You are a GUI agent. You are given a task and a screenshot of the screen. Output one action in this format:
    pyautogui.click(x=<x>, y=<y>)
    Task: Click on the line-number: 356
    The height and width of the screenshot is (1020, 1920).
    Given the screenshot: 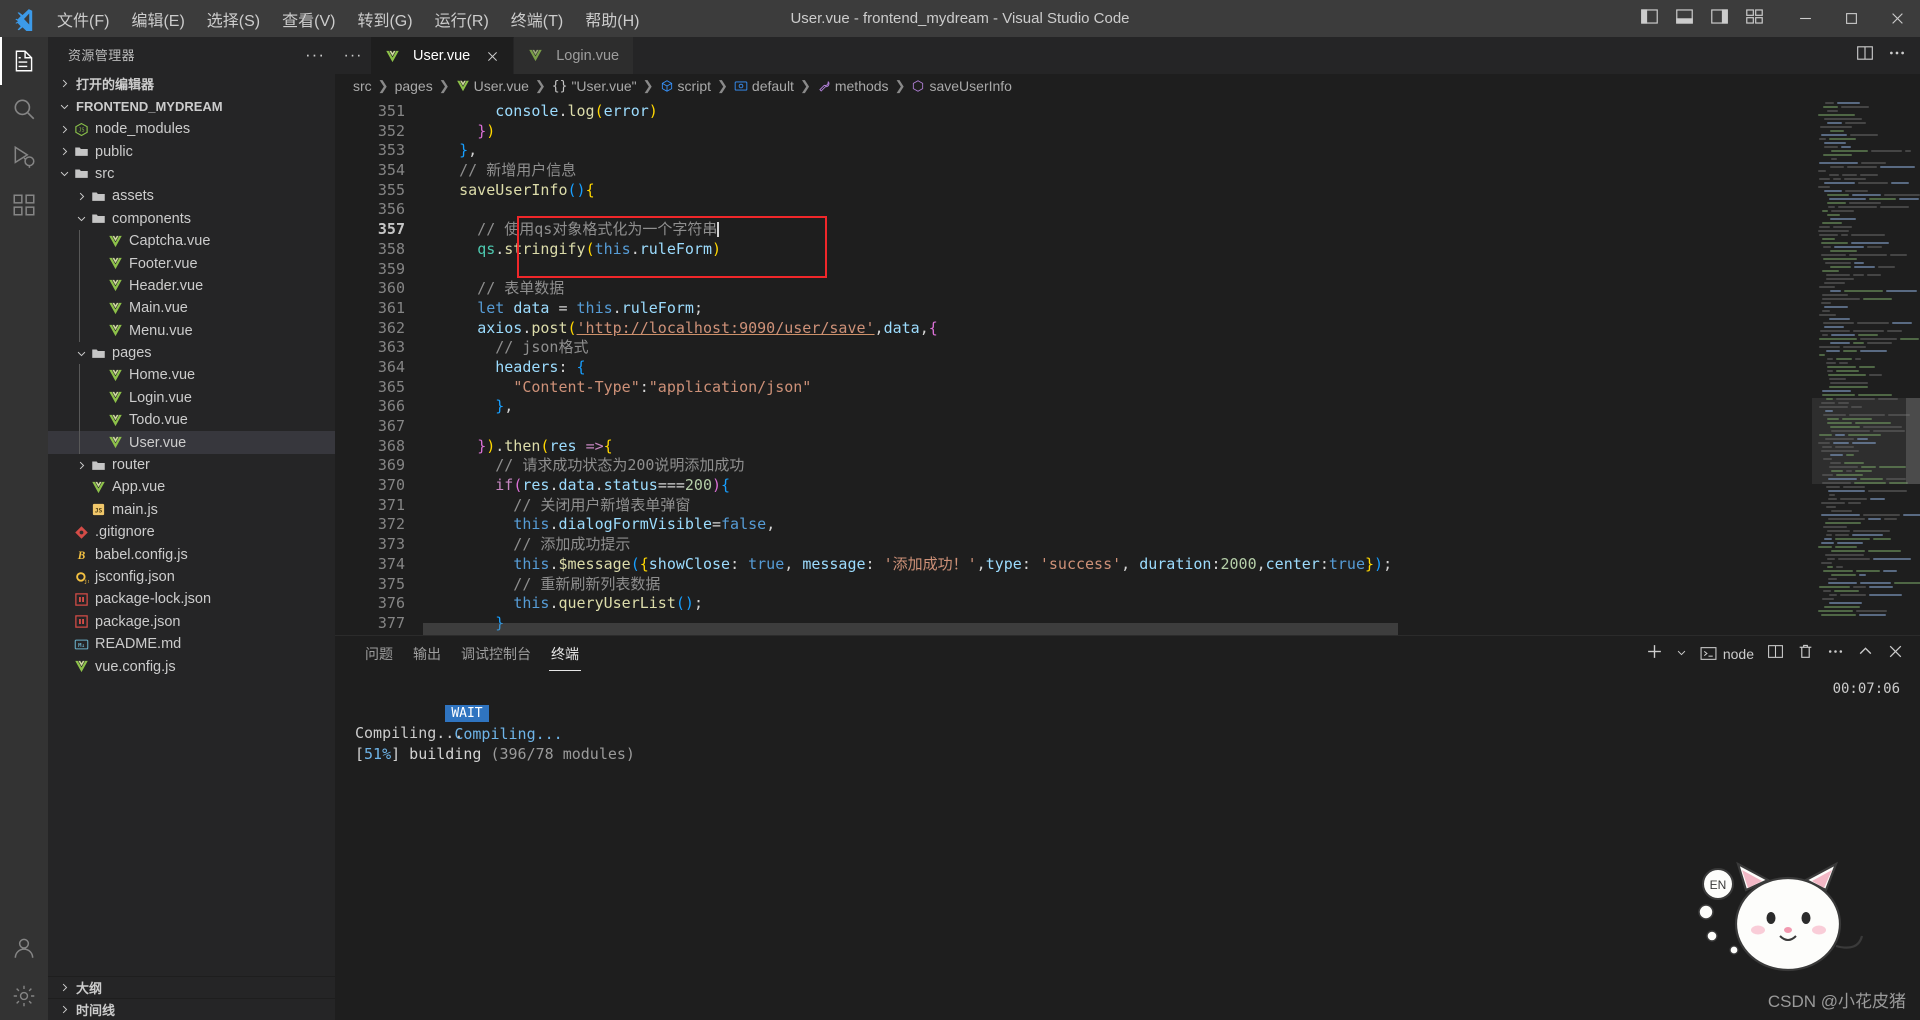 What is the action you would take?
    pyautogui.click(x=391, y=209)
    